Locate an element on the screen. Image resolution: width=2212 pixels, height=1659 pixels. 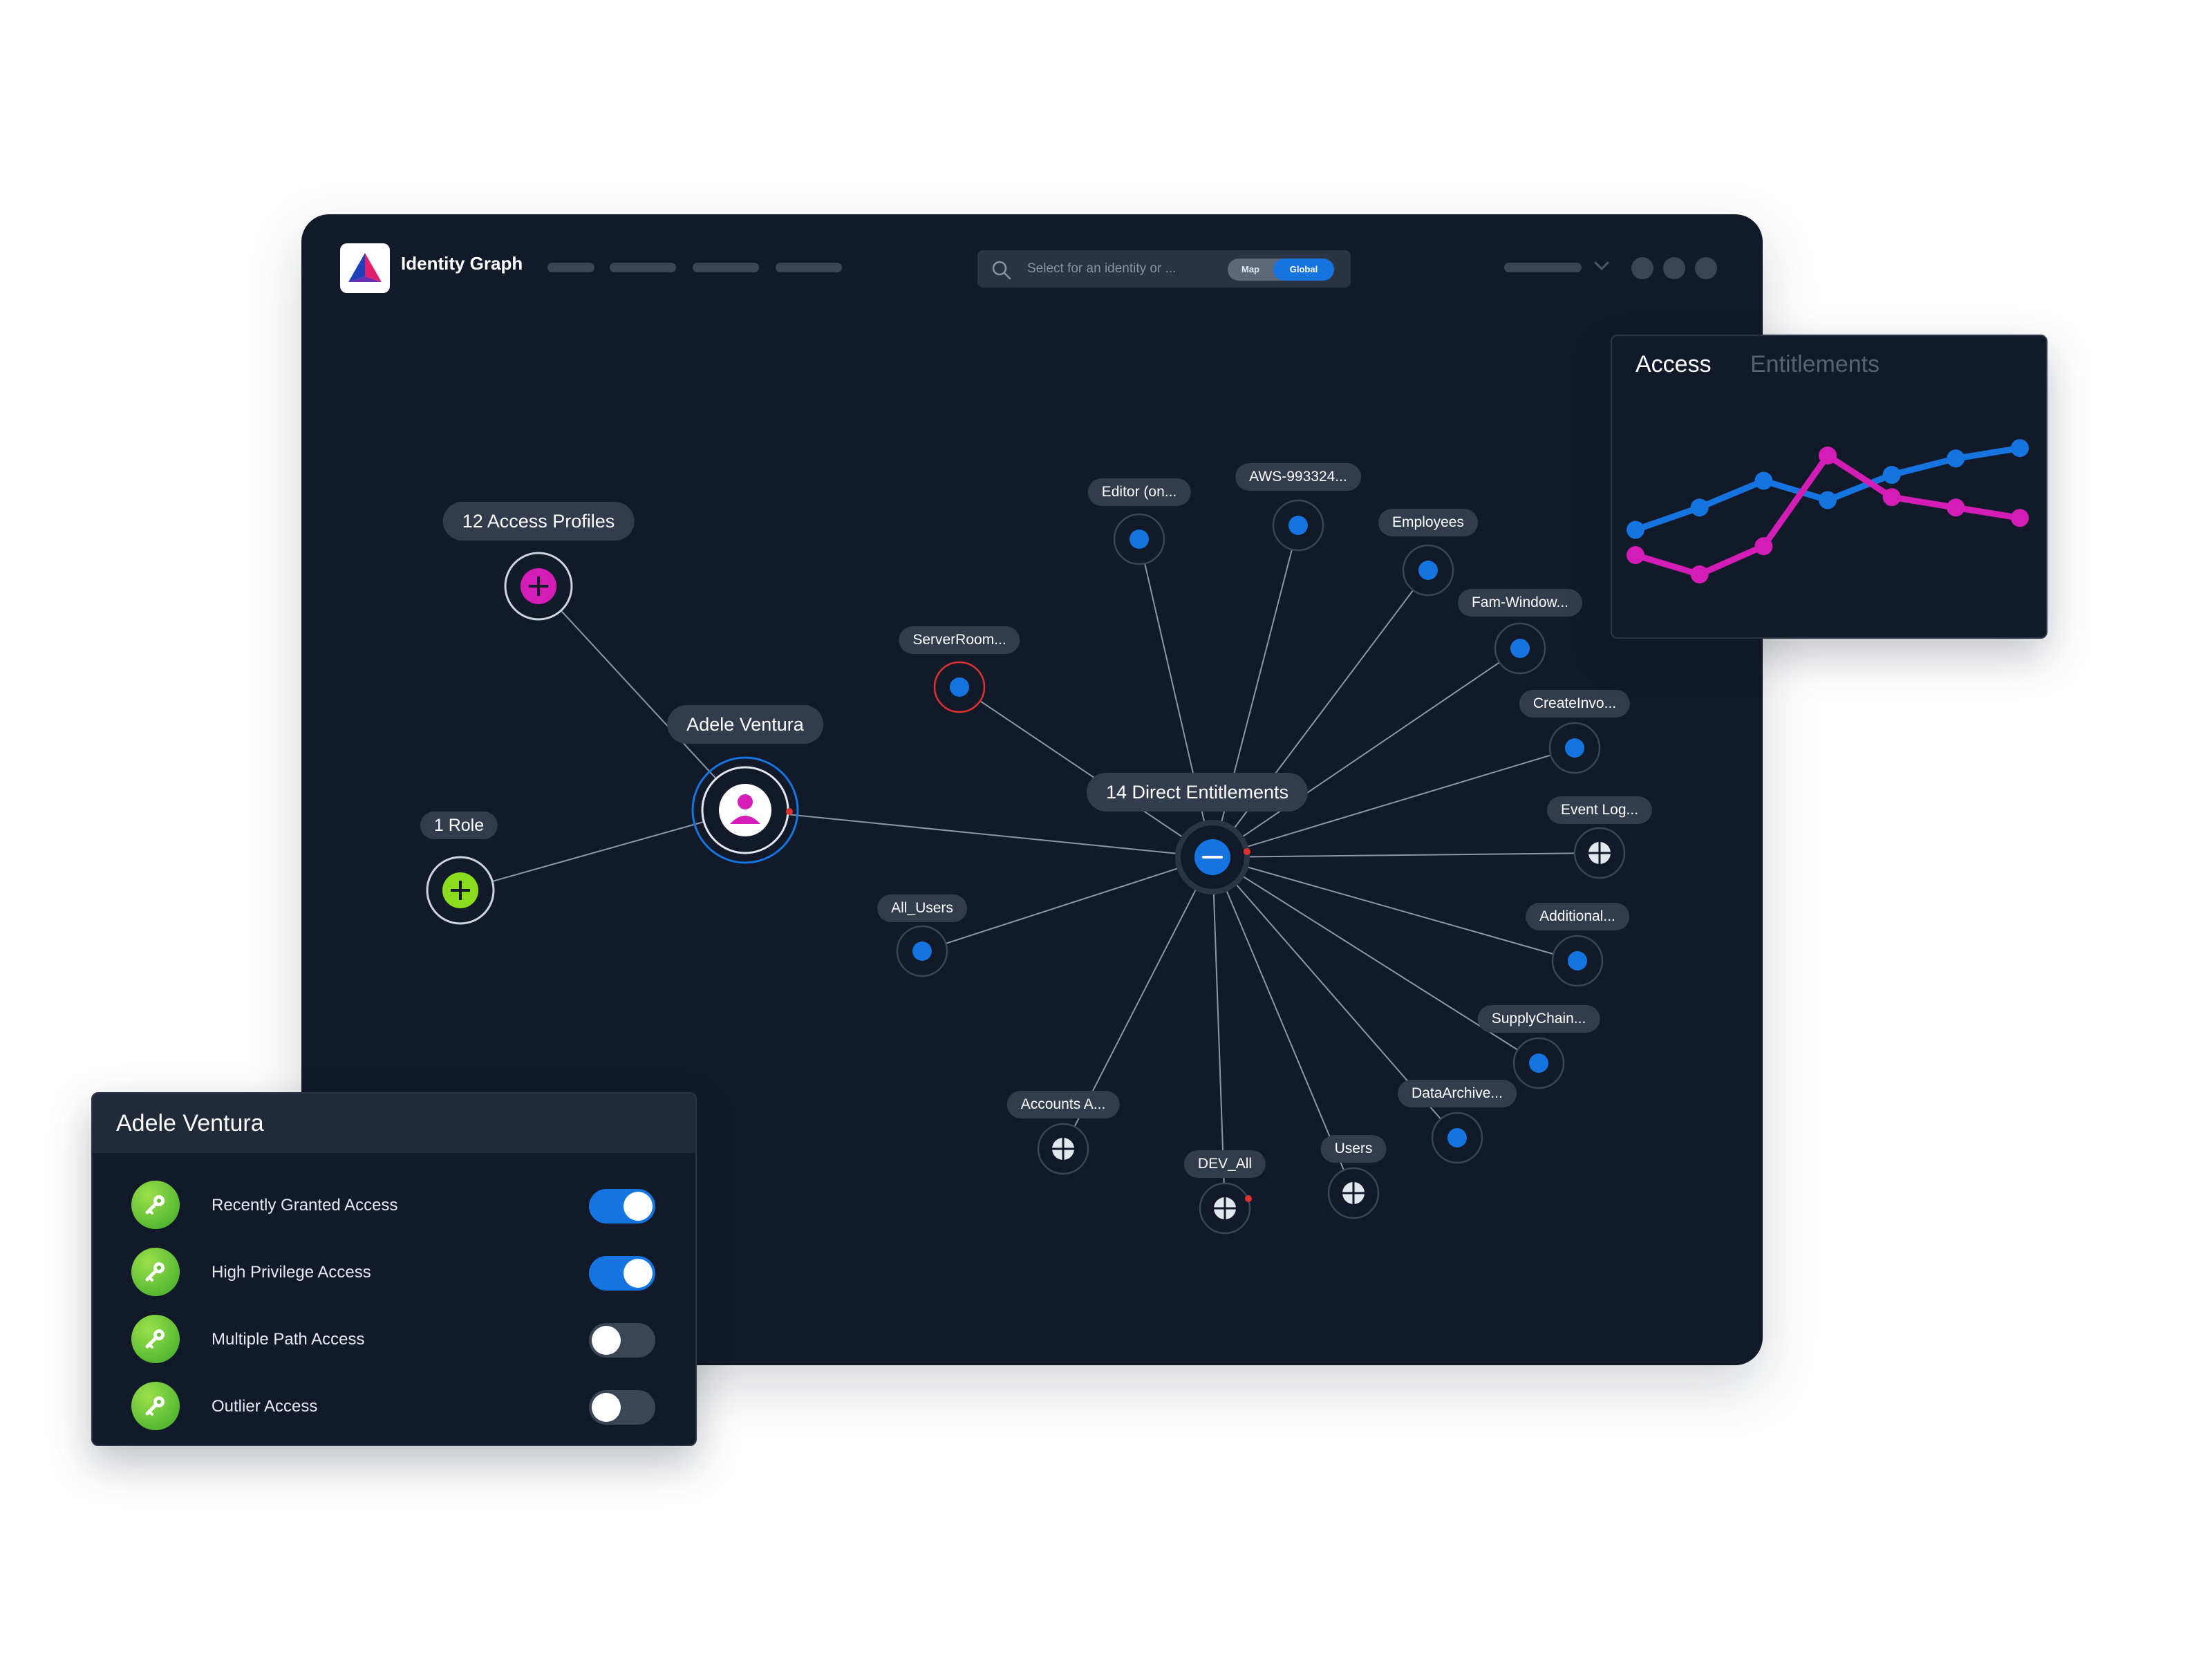
filter-label: High Privilege Access is located at coordinates (291, 1272).